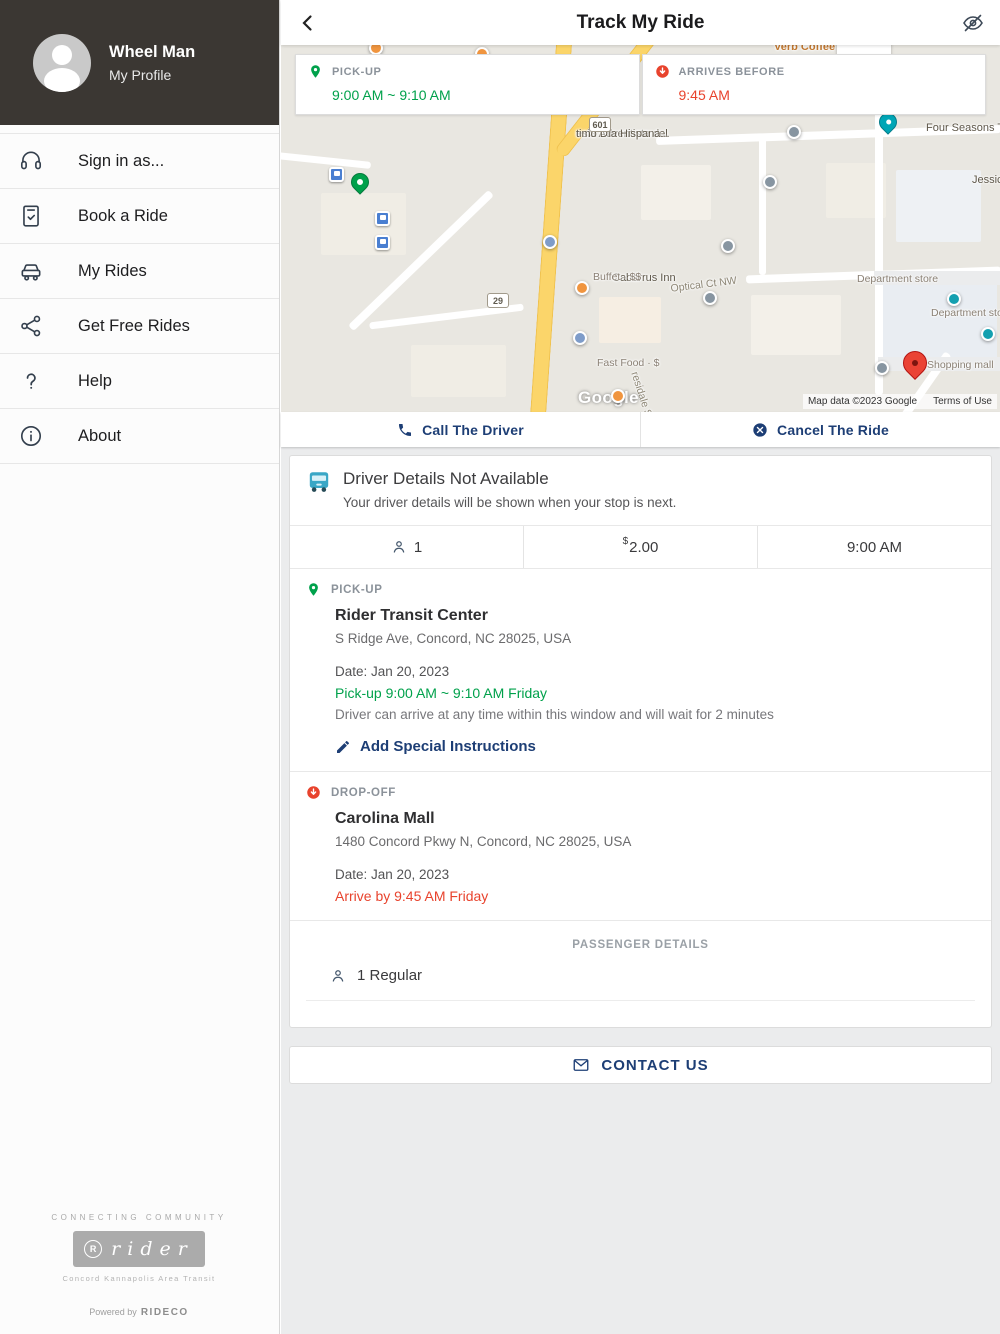 This screenshot has height=1334, width=1000. Describe the element at coordinates (152, 51) in the screenshot. I see `profile-name: Wheel Man` at that location.